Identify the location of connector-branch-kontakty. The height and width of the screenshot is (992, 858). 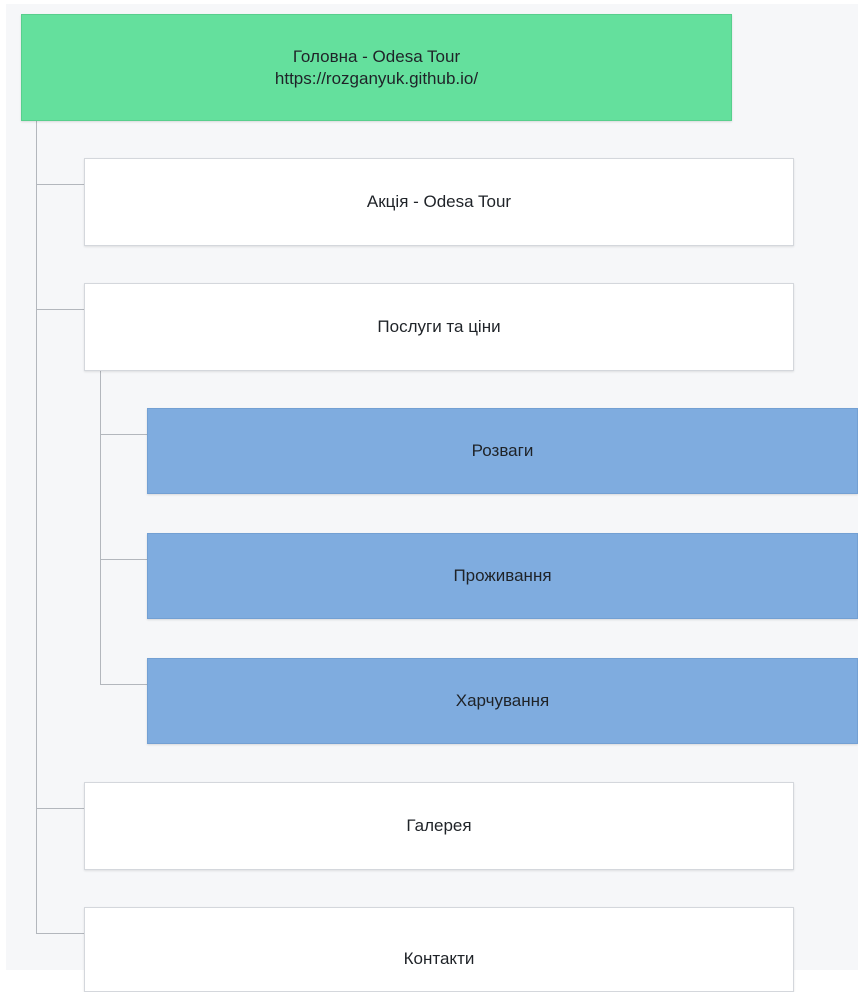
(60, 933).